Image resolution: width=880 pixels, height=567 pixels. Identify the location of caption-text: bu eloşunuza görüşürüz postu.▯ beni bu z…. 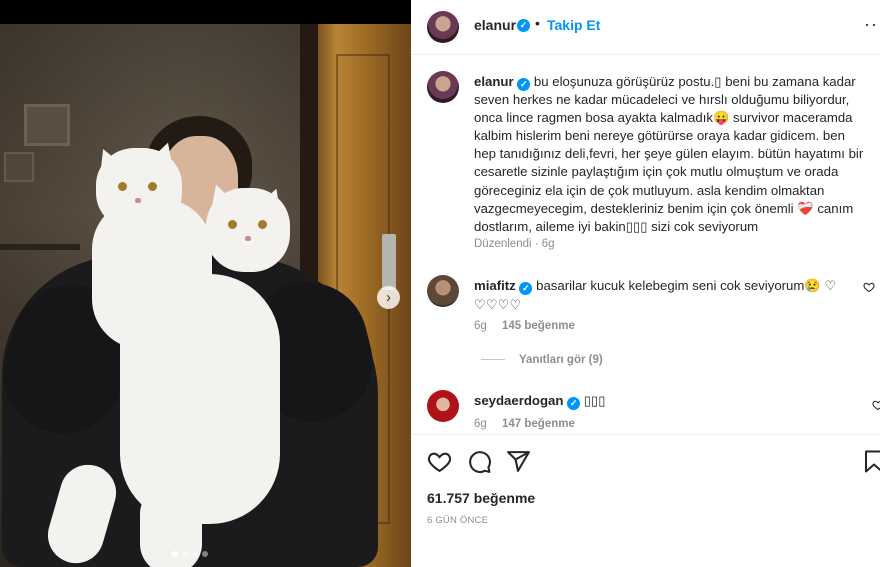
(669, 154).